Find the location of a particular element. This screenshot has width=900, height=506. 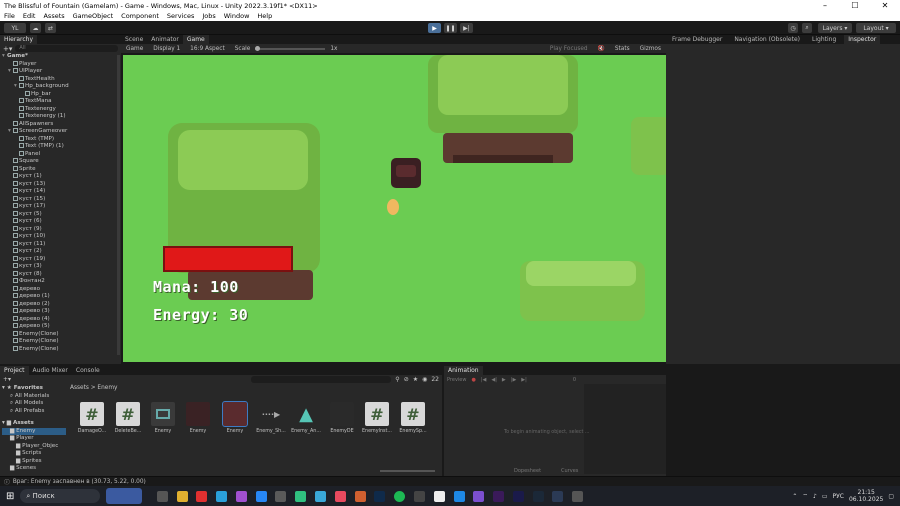

premiere-icon is located at coordinates (499, 496).